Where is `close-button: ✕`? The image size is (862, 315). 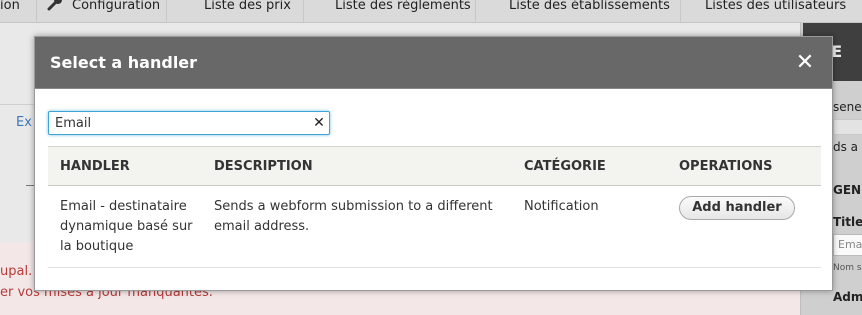 close-button: ✕ is located at coordinates (805, 62).